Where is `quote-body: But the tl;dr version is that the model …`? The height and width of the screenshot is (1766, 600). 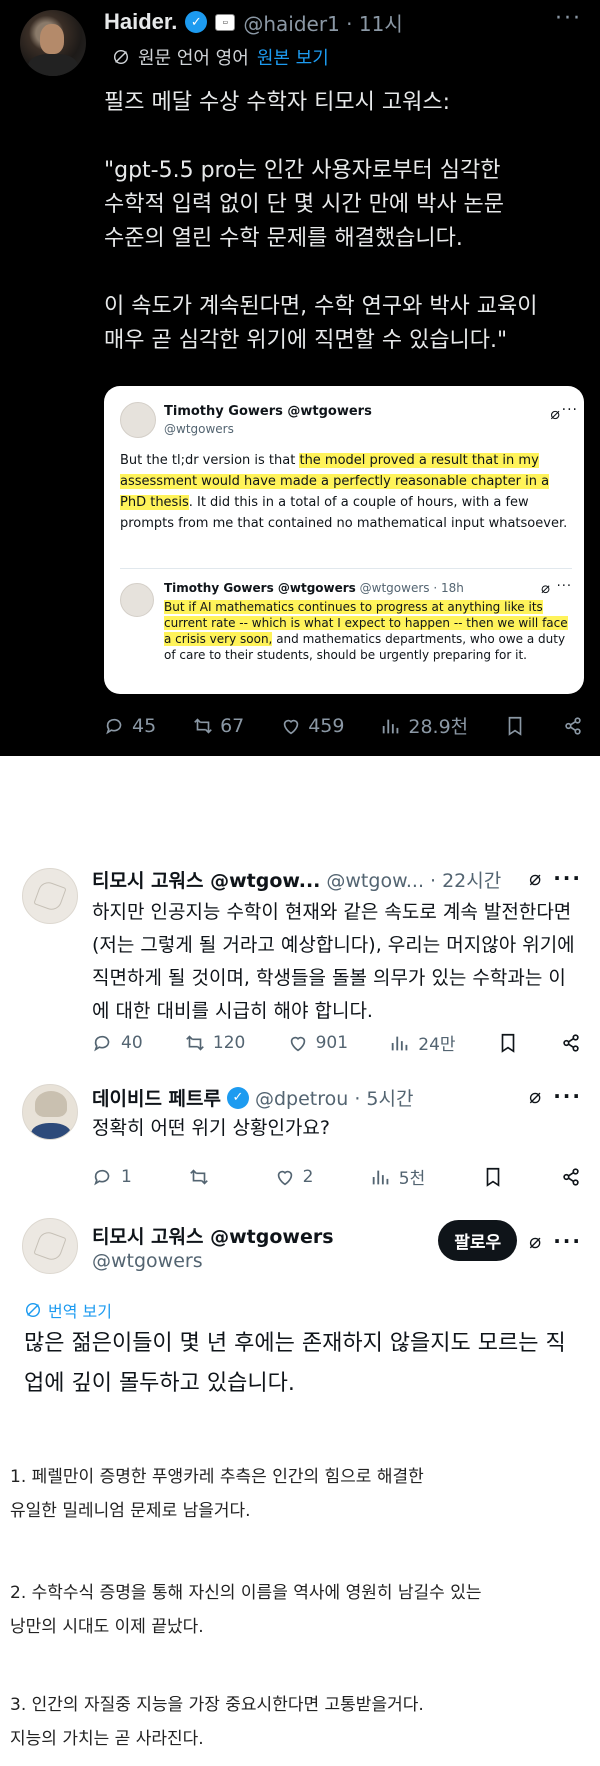 quote-body: But the tl;dr version is that the model … is located at coordinates (346, 492).